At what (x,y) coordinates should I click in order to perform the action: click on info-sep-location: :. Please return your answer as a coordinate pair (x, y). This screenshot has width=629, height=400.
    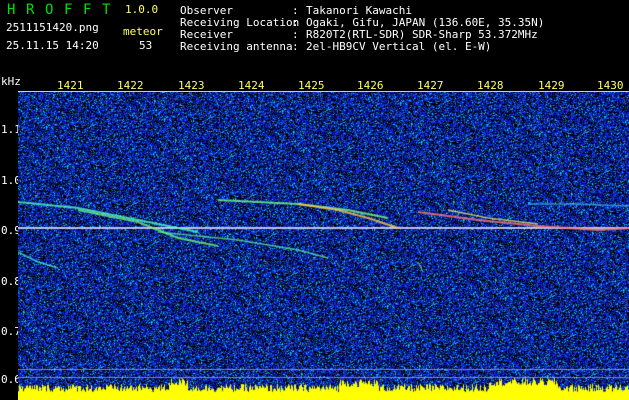
    Looking at the image, I should click on (295, 22).